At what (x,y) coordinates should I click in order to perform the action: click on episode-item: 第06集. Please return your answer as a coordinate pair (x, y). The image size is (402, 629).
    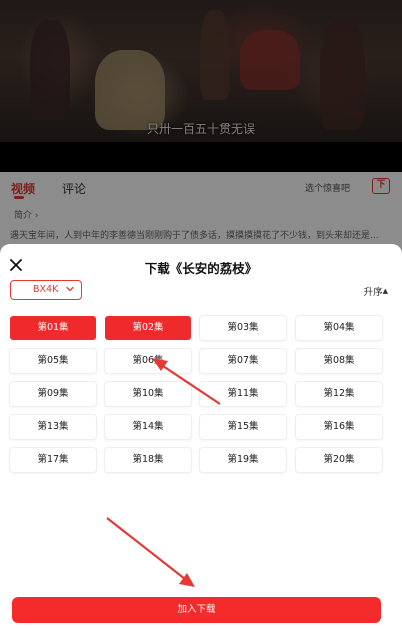
    Looking at the image, I should click on (148, 361).